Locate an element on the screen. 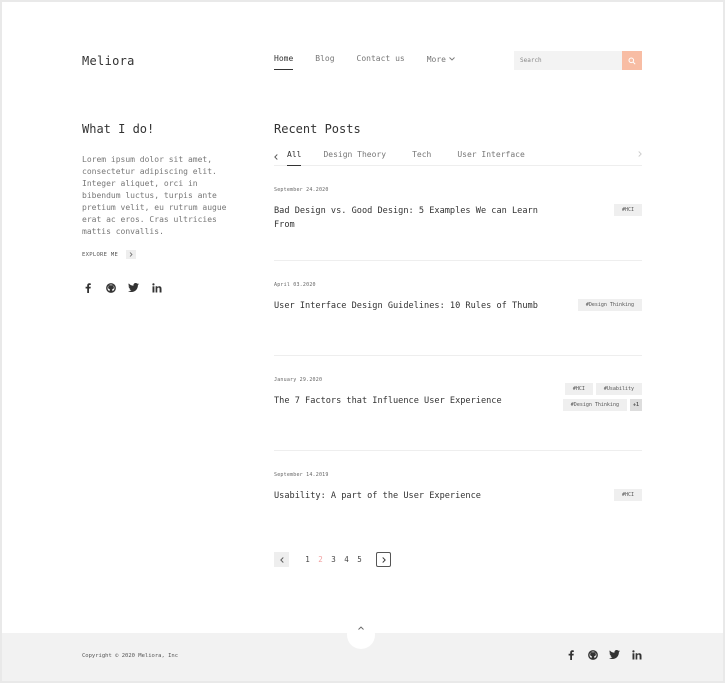 The width and height of the screenshot is (725, 683). recent-posts-title: Recent Posts is located at coordinates (317, 129).